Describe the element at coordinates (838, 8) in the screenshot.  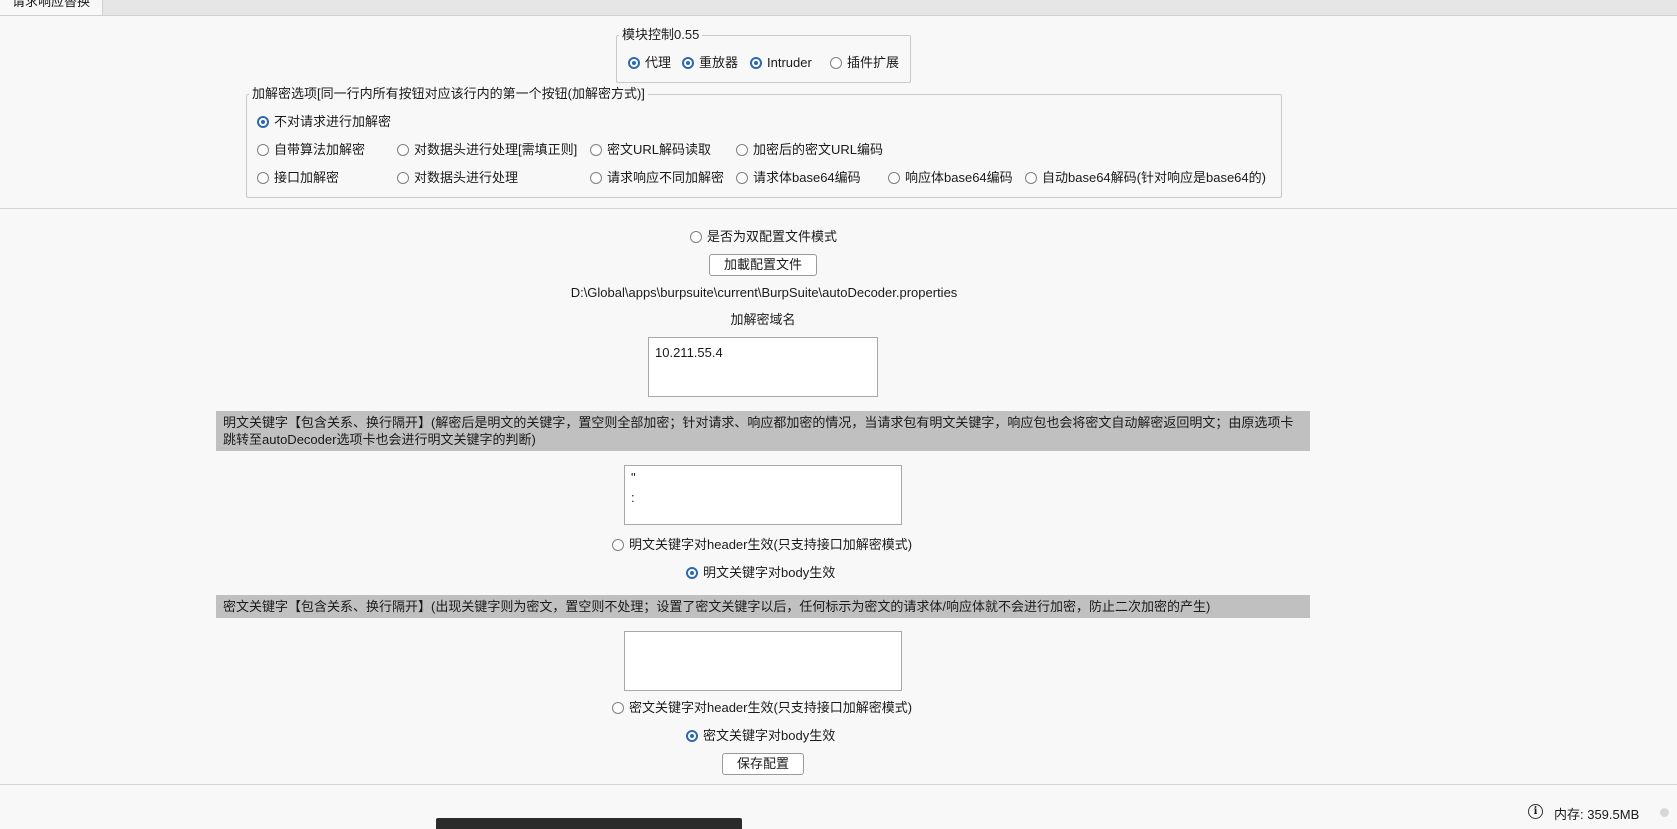
I see `tab-strip` at that location.